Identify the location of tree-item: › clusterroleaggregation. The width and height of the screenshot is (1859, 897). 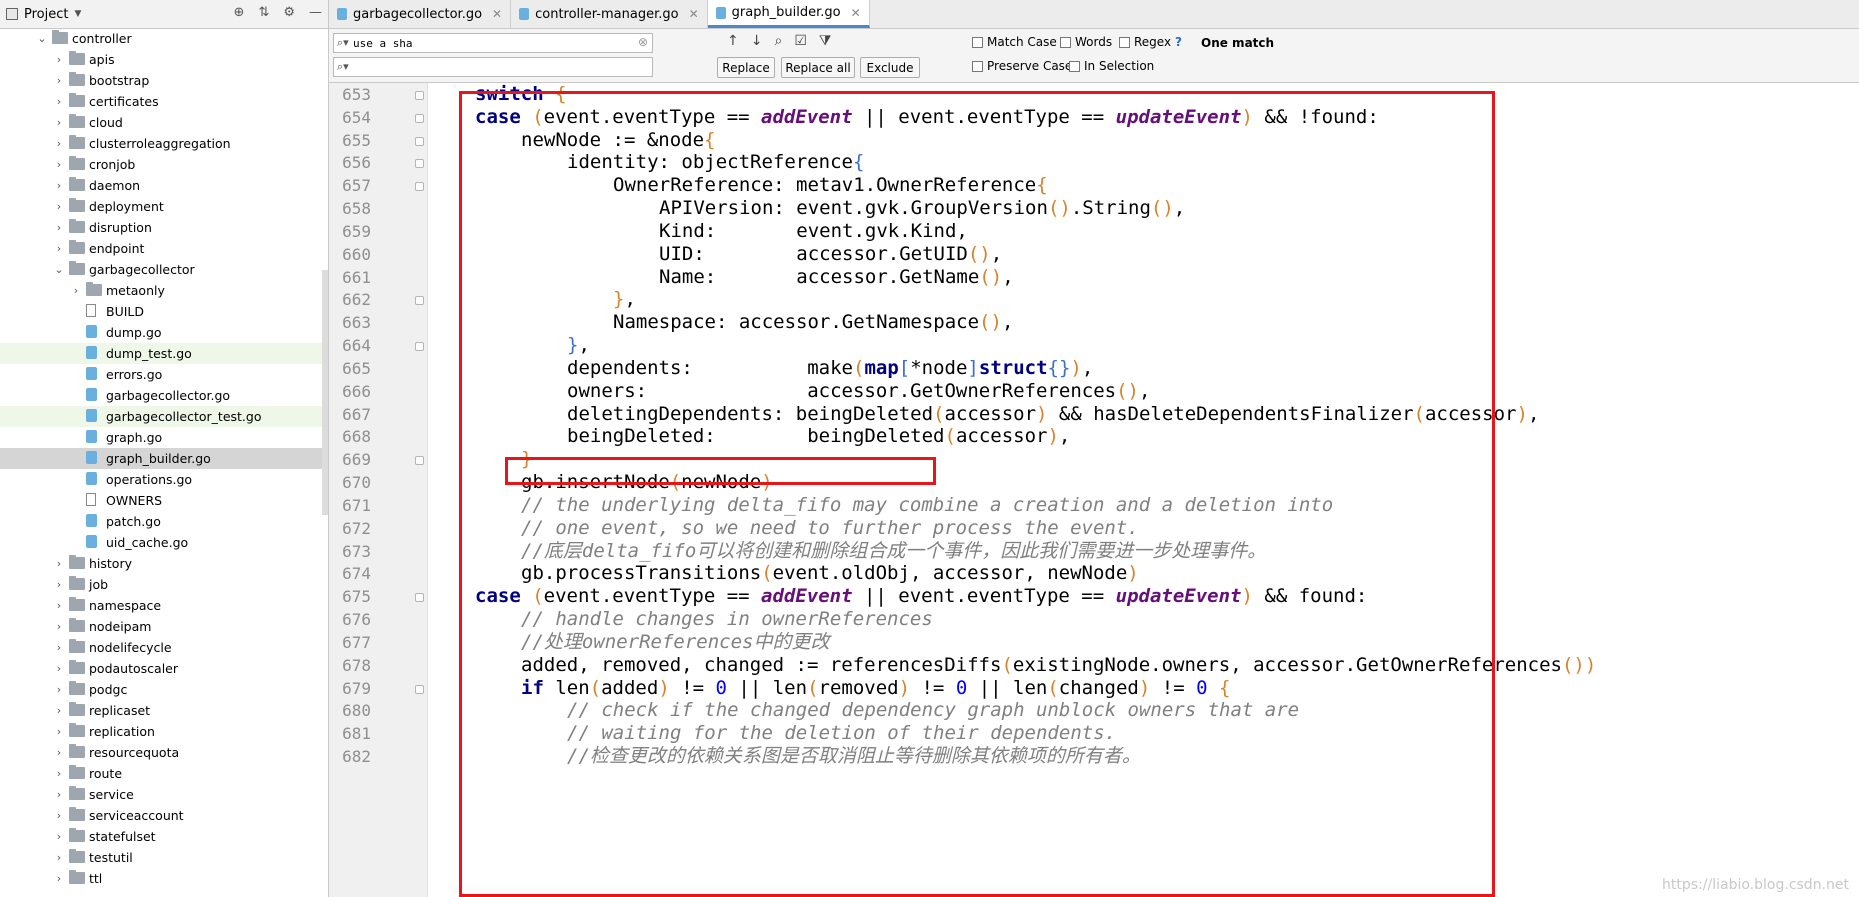
(164, 143).